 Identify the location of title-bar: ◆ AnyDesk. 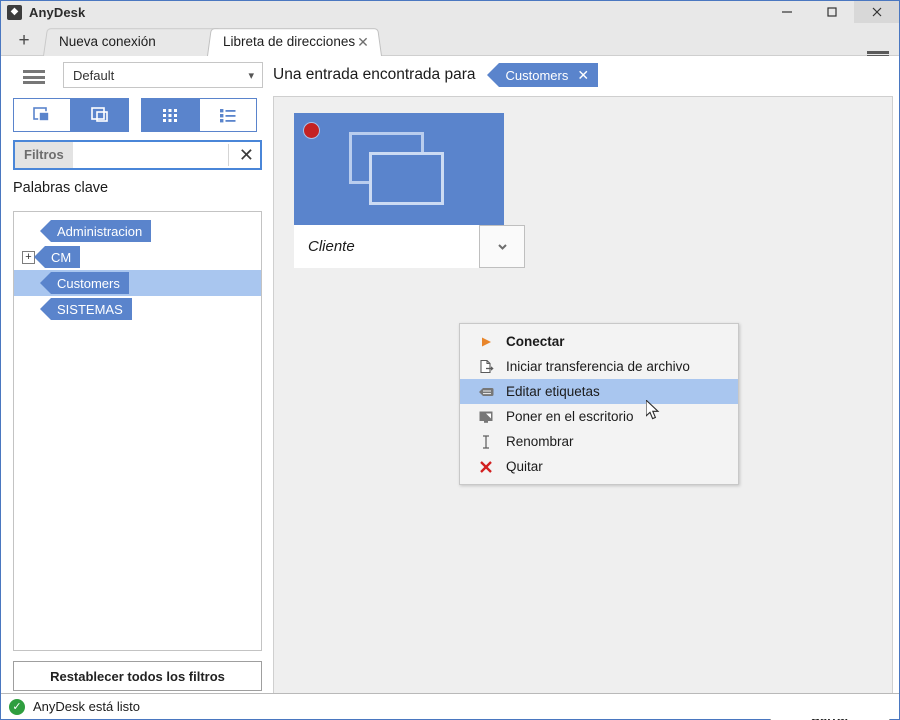
(450, 12).